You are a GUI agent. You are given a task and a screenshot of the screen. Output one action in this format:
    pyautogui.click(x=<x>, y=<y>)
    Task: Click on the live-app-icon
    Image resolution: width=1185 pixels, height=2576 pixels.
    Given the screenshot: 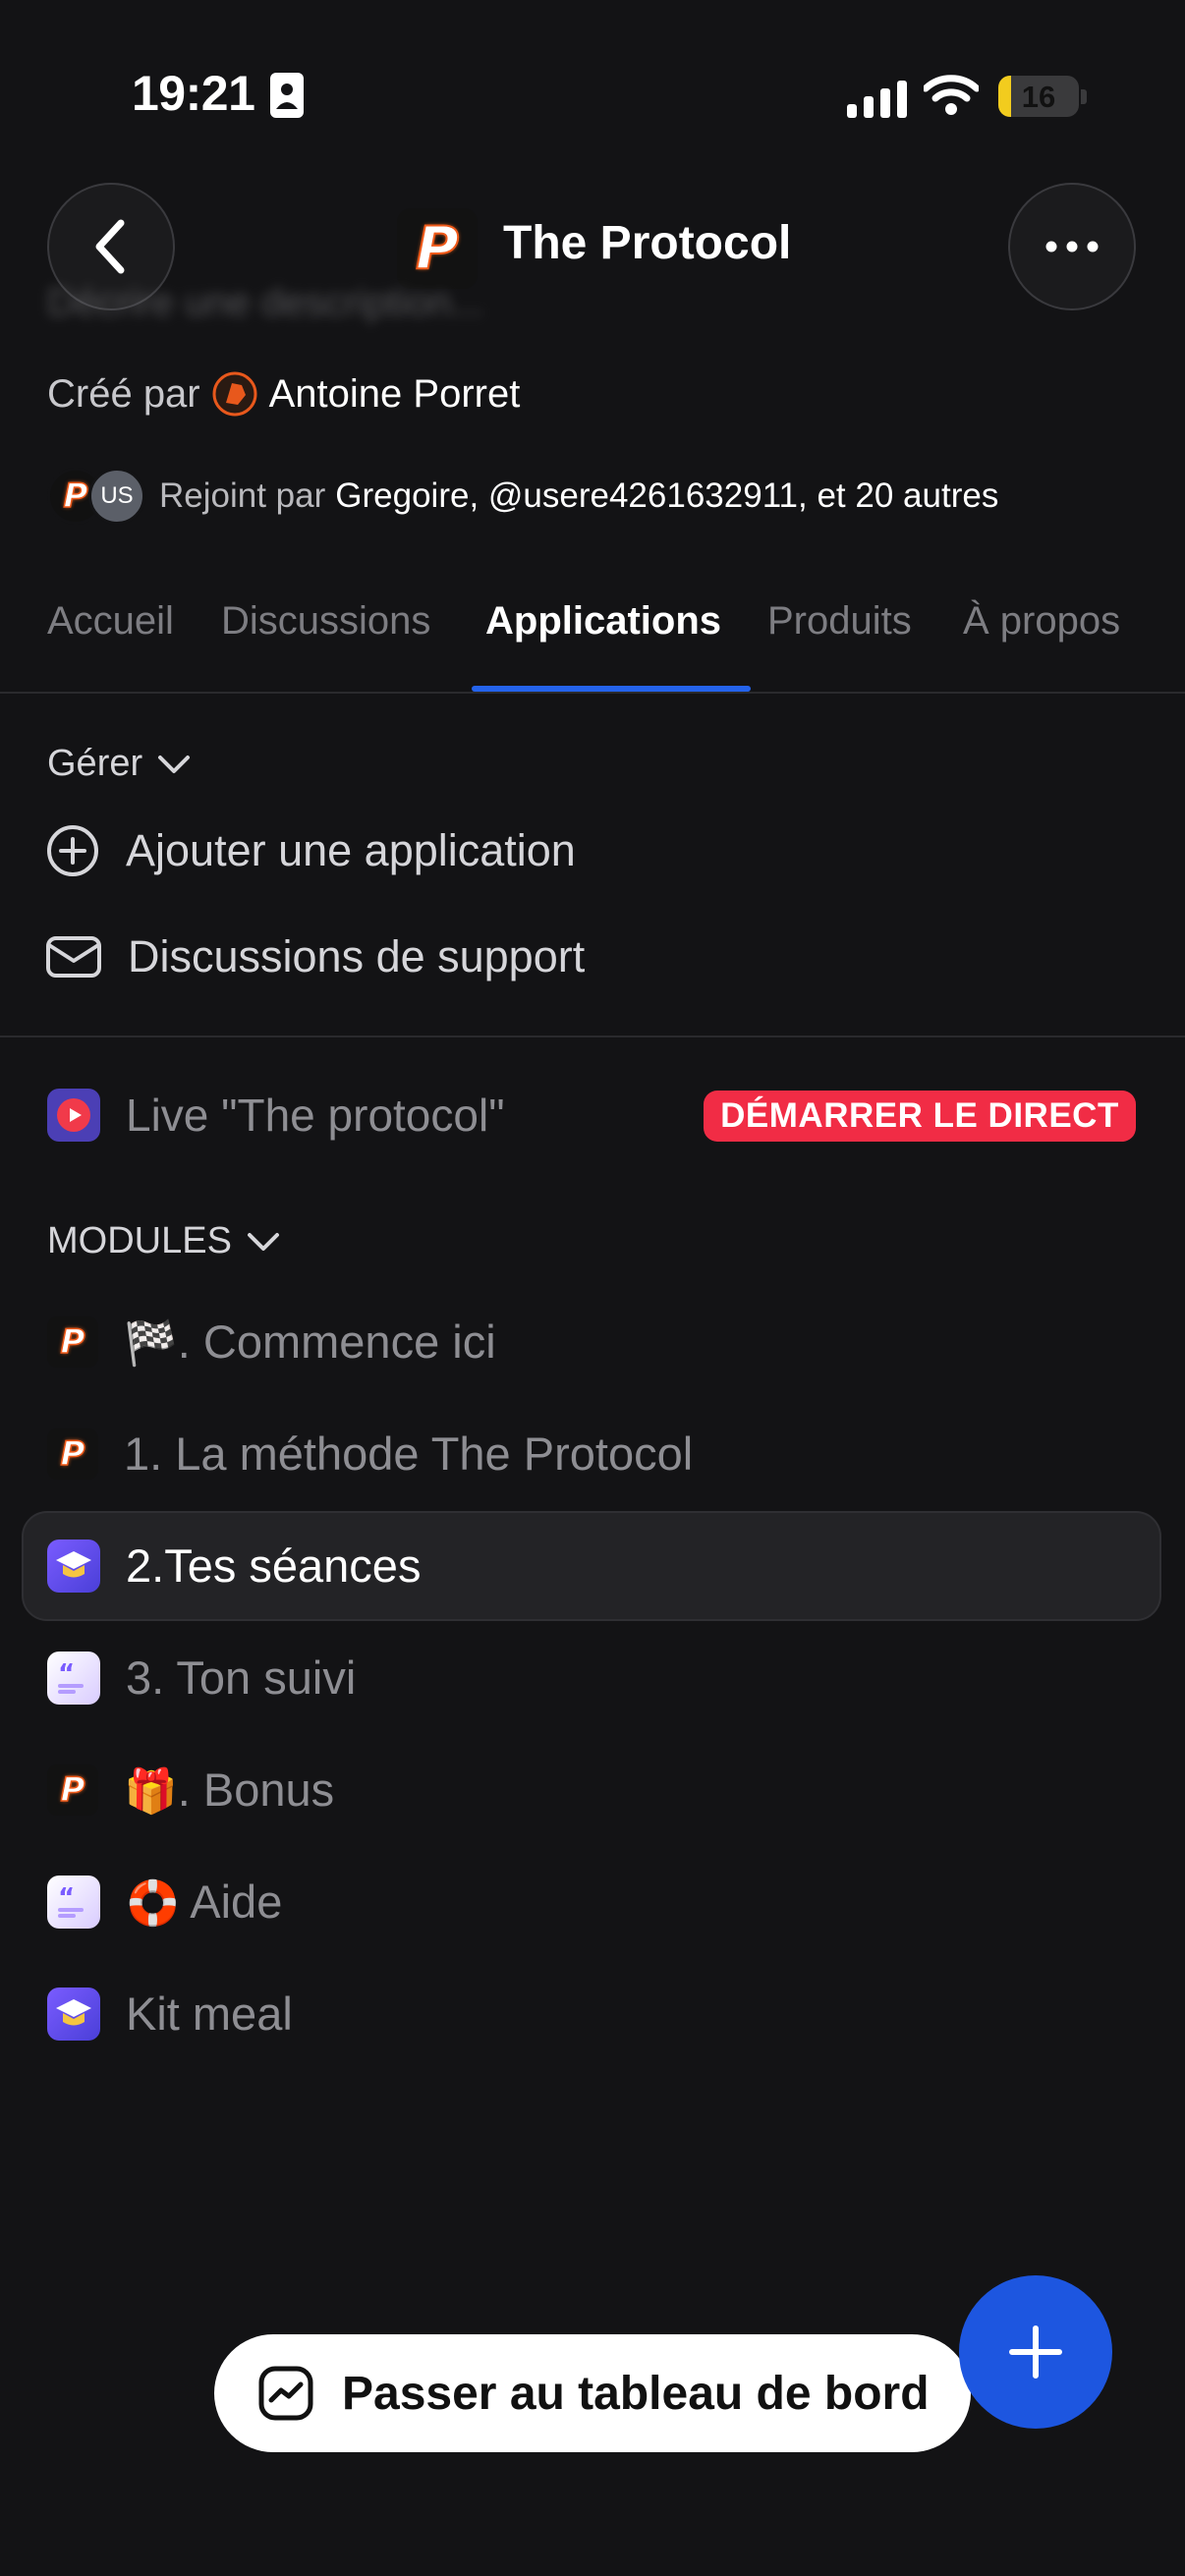 What is the action you would take?
    pyautogui.click(x=74, y=1115)
    